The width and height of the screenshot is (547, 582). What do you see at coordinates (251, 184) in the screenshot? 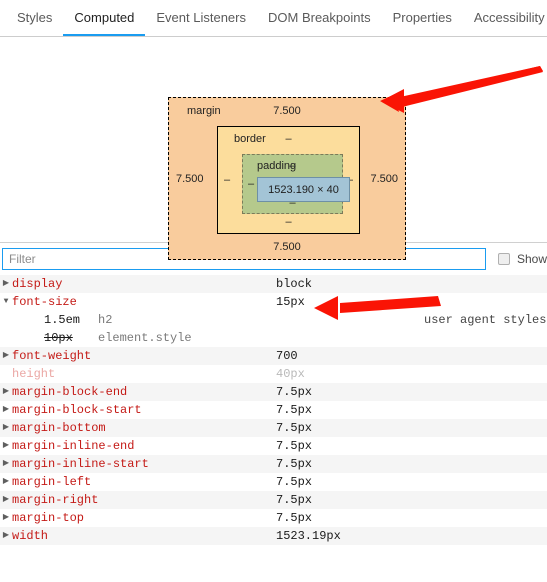
I see `box-model-padding-left: –` at bounding box center [251, 184].